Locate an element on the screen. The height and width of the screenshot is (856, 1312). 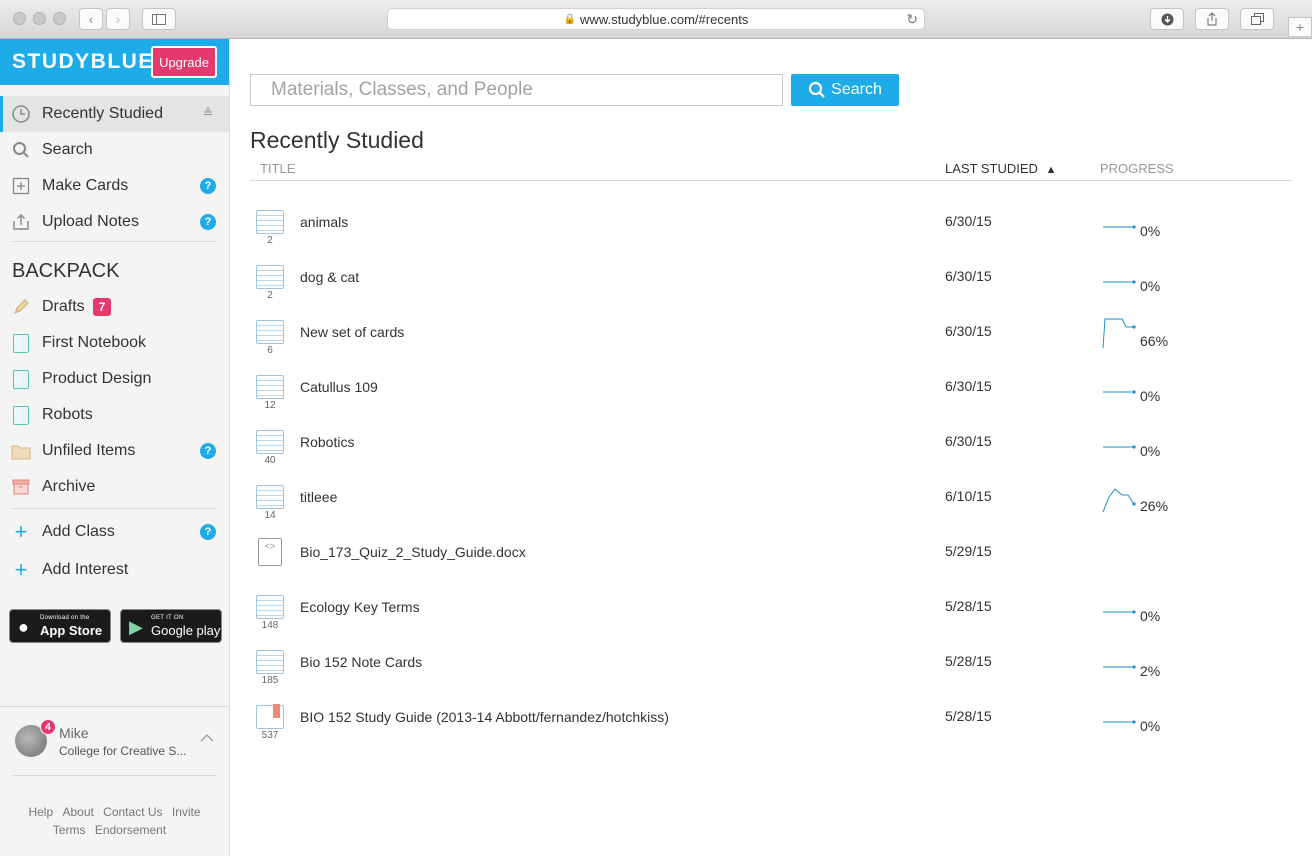
app-store-text: App Store is located at coordinates (71, 630).